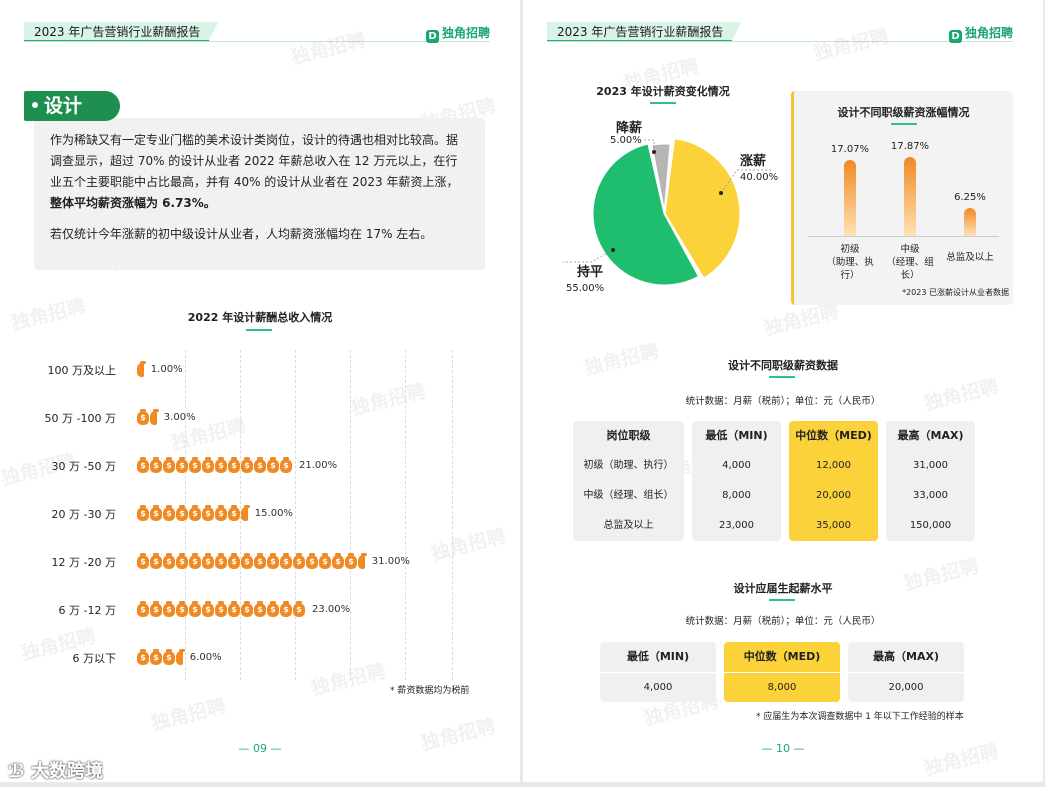  What do you see at coordinates (390, 561) in the screenshot?
I see `income-value-label: 31.00%` at bounding box center [390, 561].